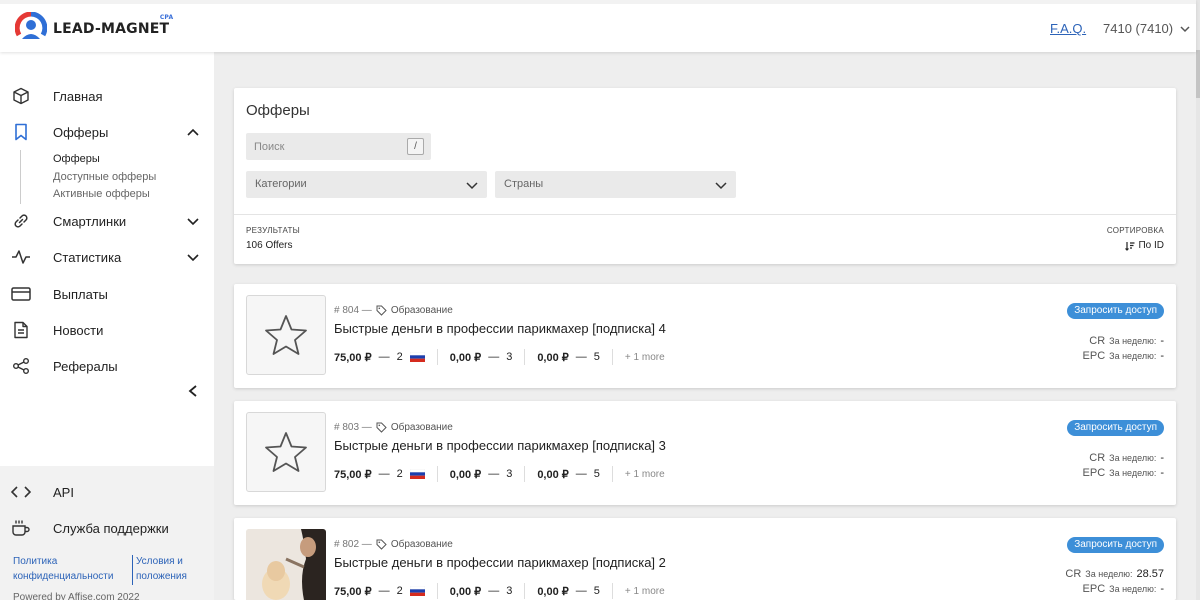  Describe the element at coordinates (21, 330) in the screenshot. I see `document-icon` at that location.